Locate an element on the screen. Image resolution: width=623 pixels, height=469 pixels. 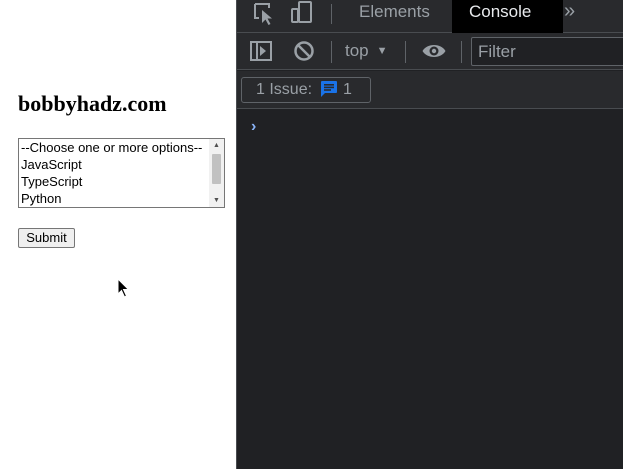
message-icon is located at coordinates (329, 89).